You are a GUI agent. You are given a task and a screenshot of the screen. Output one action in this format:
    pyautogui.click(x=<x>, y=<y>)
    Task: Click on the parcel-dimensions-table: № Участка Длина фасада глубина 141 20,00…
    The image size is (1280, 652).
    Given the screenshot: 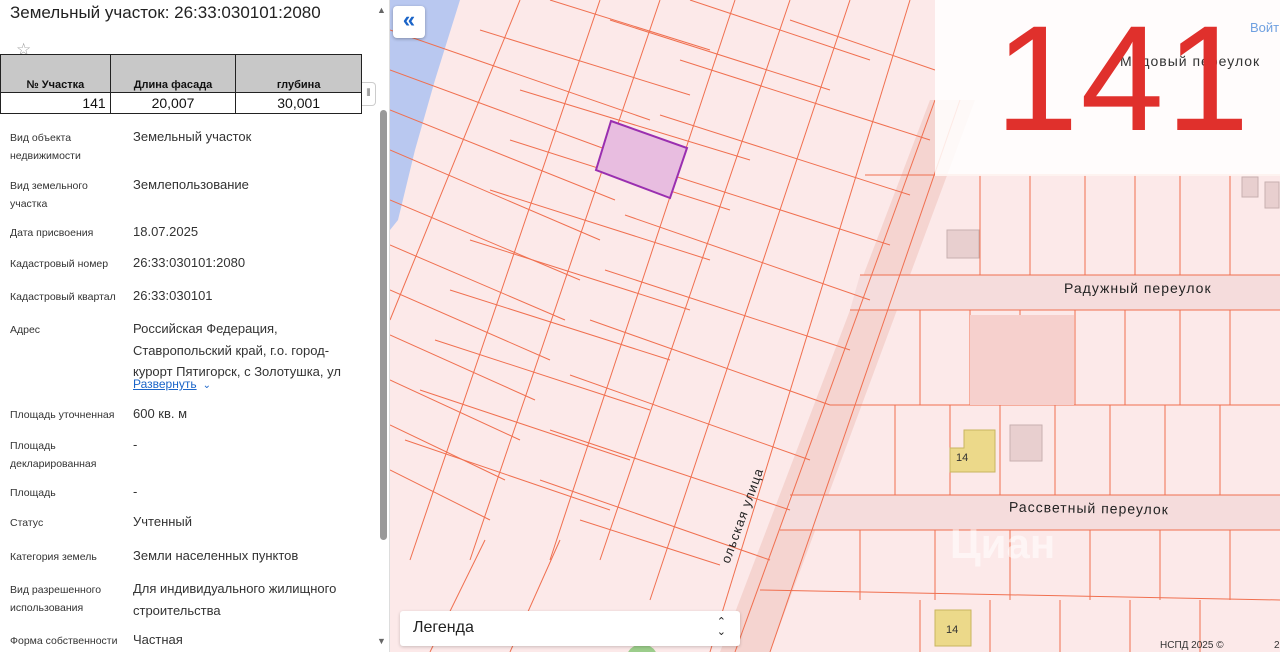 What is the action you would take?
    pyautogui.click(x=181, y=84)
    